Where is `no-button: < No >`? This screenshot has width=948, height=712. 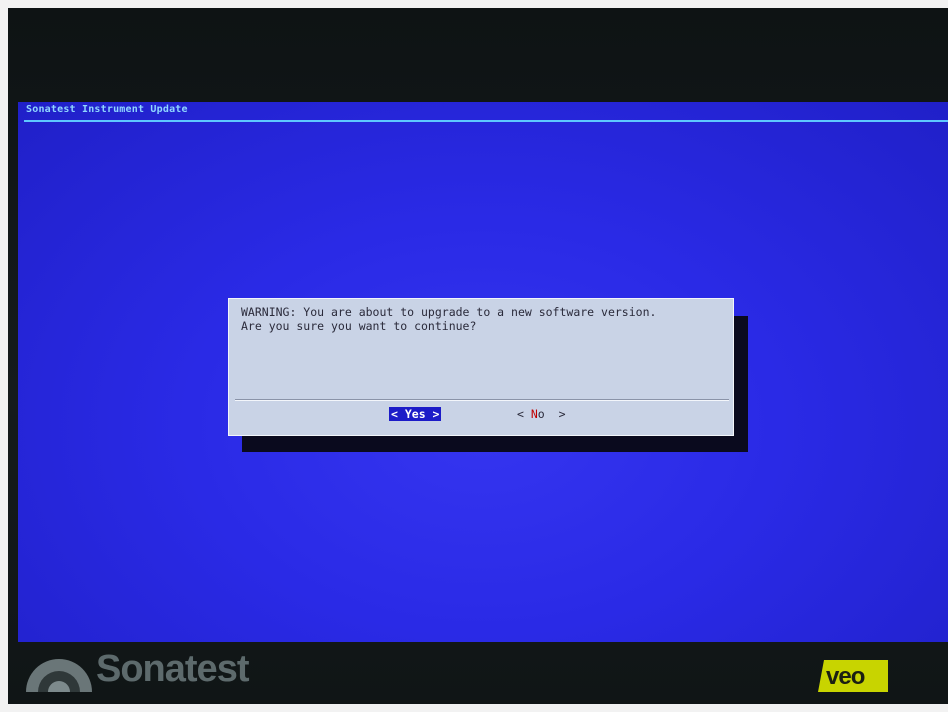 no-button: < No > is located at coordinates (541, 414).